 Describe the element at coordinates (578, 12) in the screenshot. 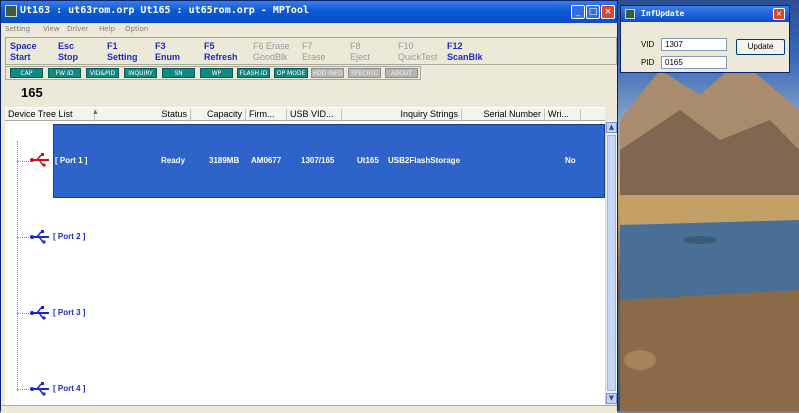

I see `minimize-button: _` at that location.